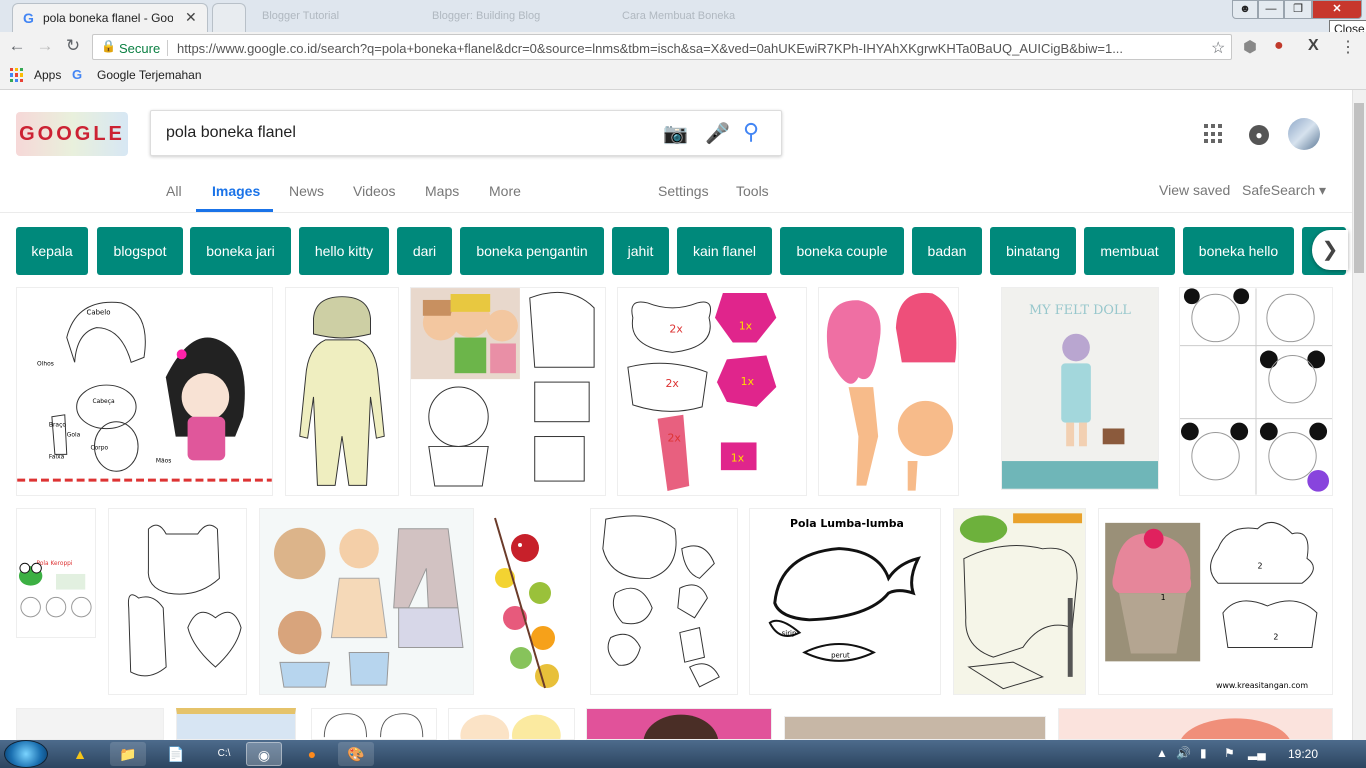 Image resolution: width=1366 pixels, height=768 pixels. Describe the element at coordinates (52, 251) in the screenshot. I see `related-chip: kepala` at that location.